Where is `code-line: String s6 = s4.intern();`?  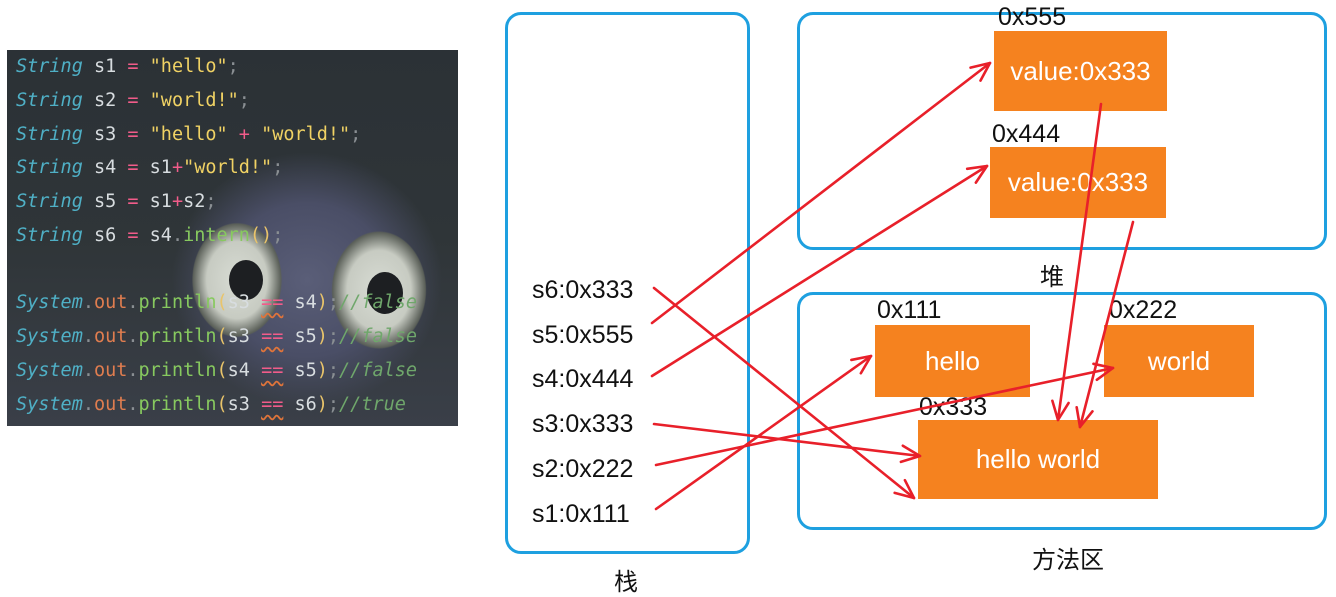
code-line: String s6 = s4.intern(); is located at coordinates (149, 236).